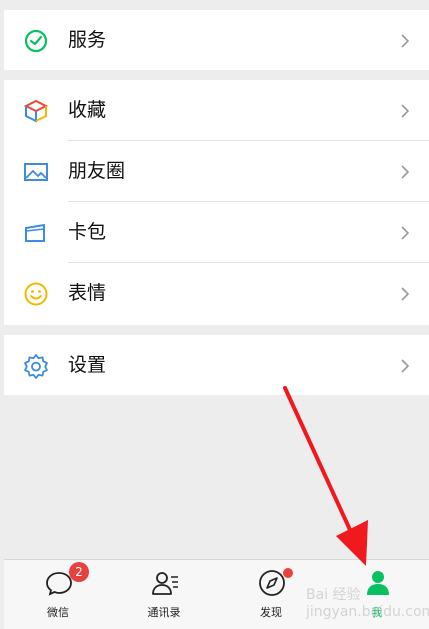 The image size is (429, 629). What do you see at coordinates (367, 603) in the screenshot?
I see `watermark: Bai 经验 jingyan.baidu.com` at bounding box center [367, 603].